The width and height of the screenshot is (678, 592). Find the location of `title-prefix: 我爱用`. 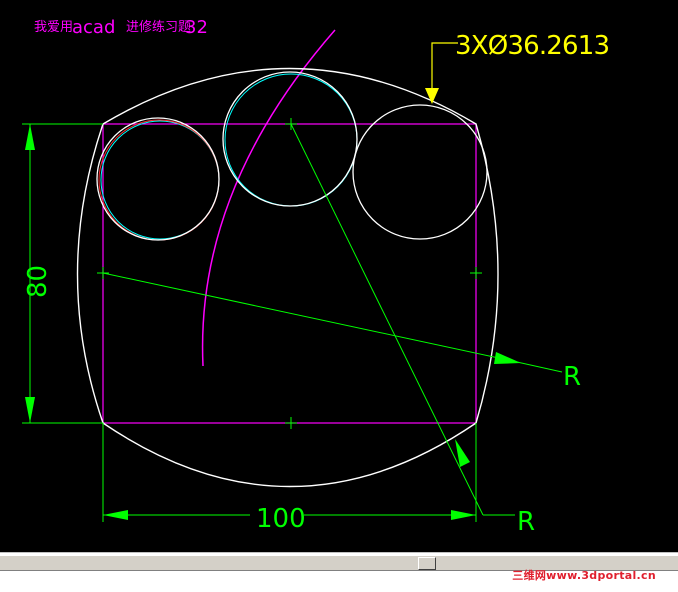

title-prefix: 我爱用 is located at coordinates (53, 27).